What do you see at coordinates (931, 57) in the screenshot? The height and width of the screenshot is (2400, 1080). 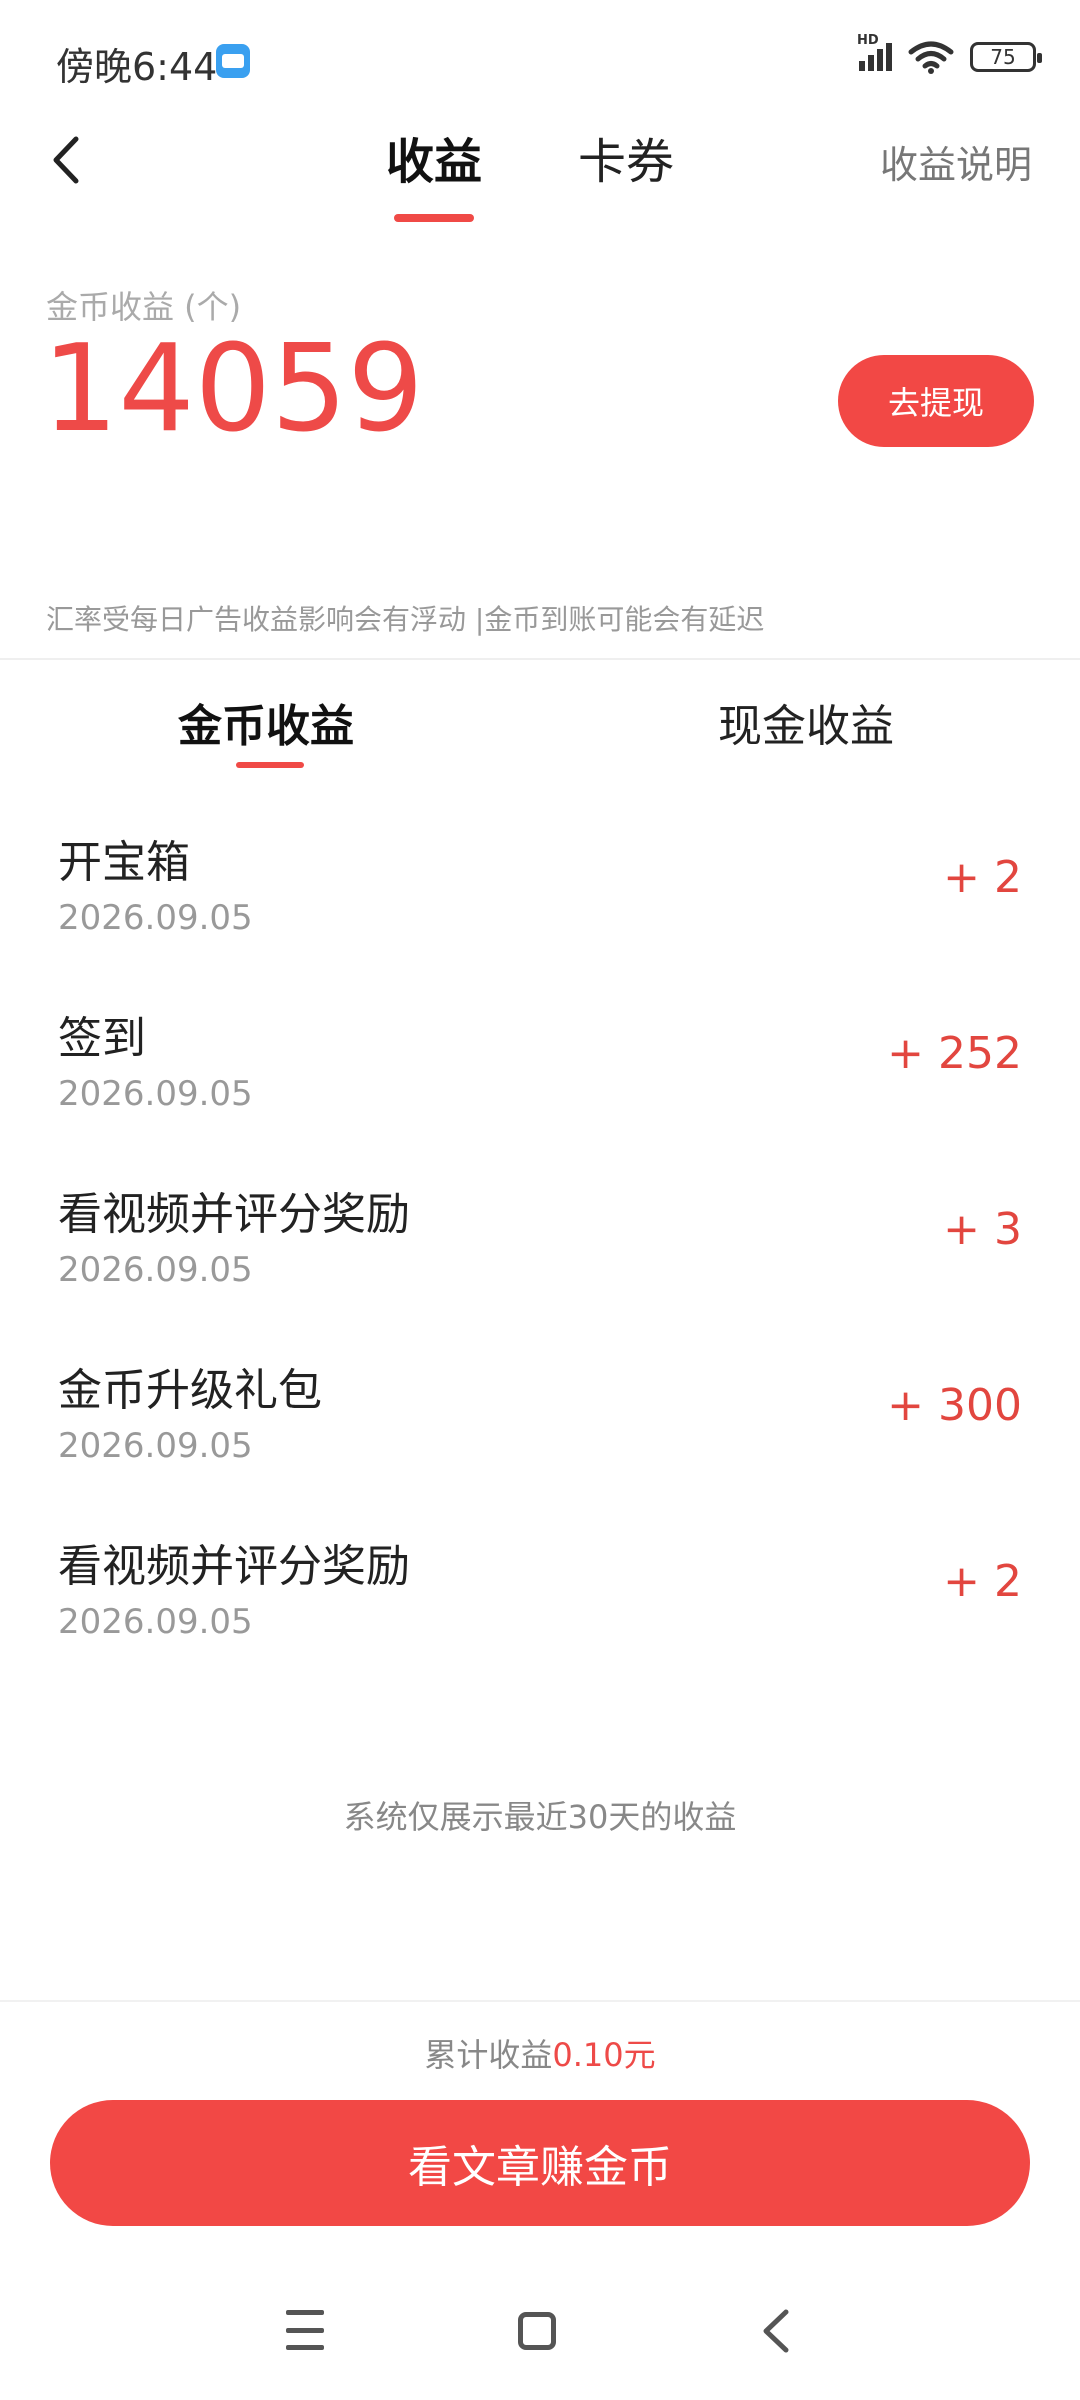 I see `wifi-icon` at bounding box center [931, 57].